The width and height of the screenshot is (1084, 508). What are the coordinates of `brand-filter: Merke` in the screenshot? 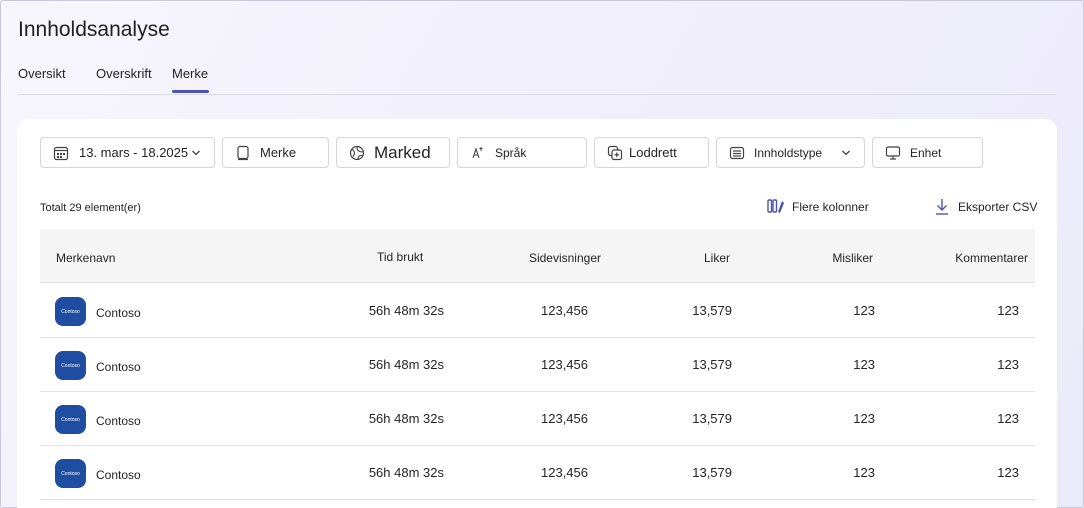 It's located at (275, 152).